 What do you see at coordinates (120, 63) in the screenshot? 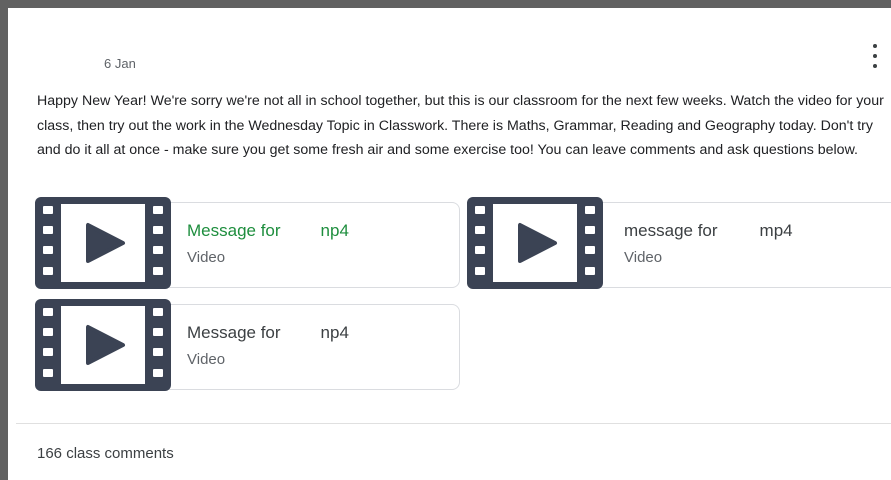
I see `post-date: 6 Jan` at bounding box center [120, 63].